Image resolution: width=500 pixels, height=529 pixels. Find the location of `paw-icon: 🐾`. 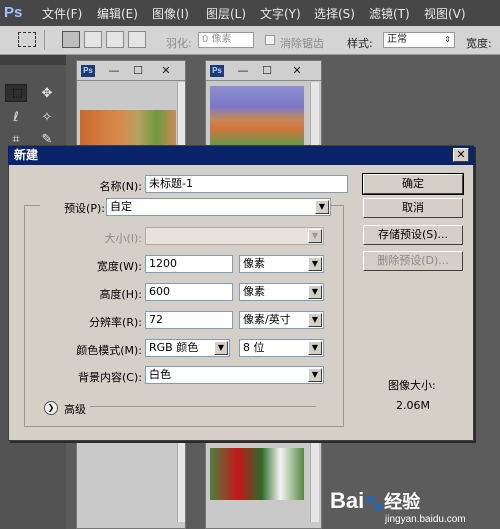

paw-icon: 🐾 is located at coordinates (374, 503).